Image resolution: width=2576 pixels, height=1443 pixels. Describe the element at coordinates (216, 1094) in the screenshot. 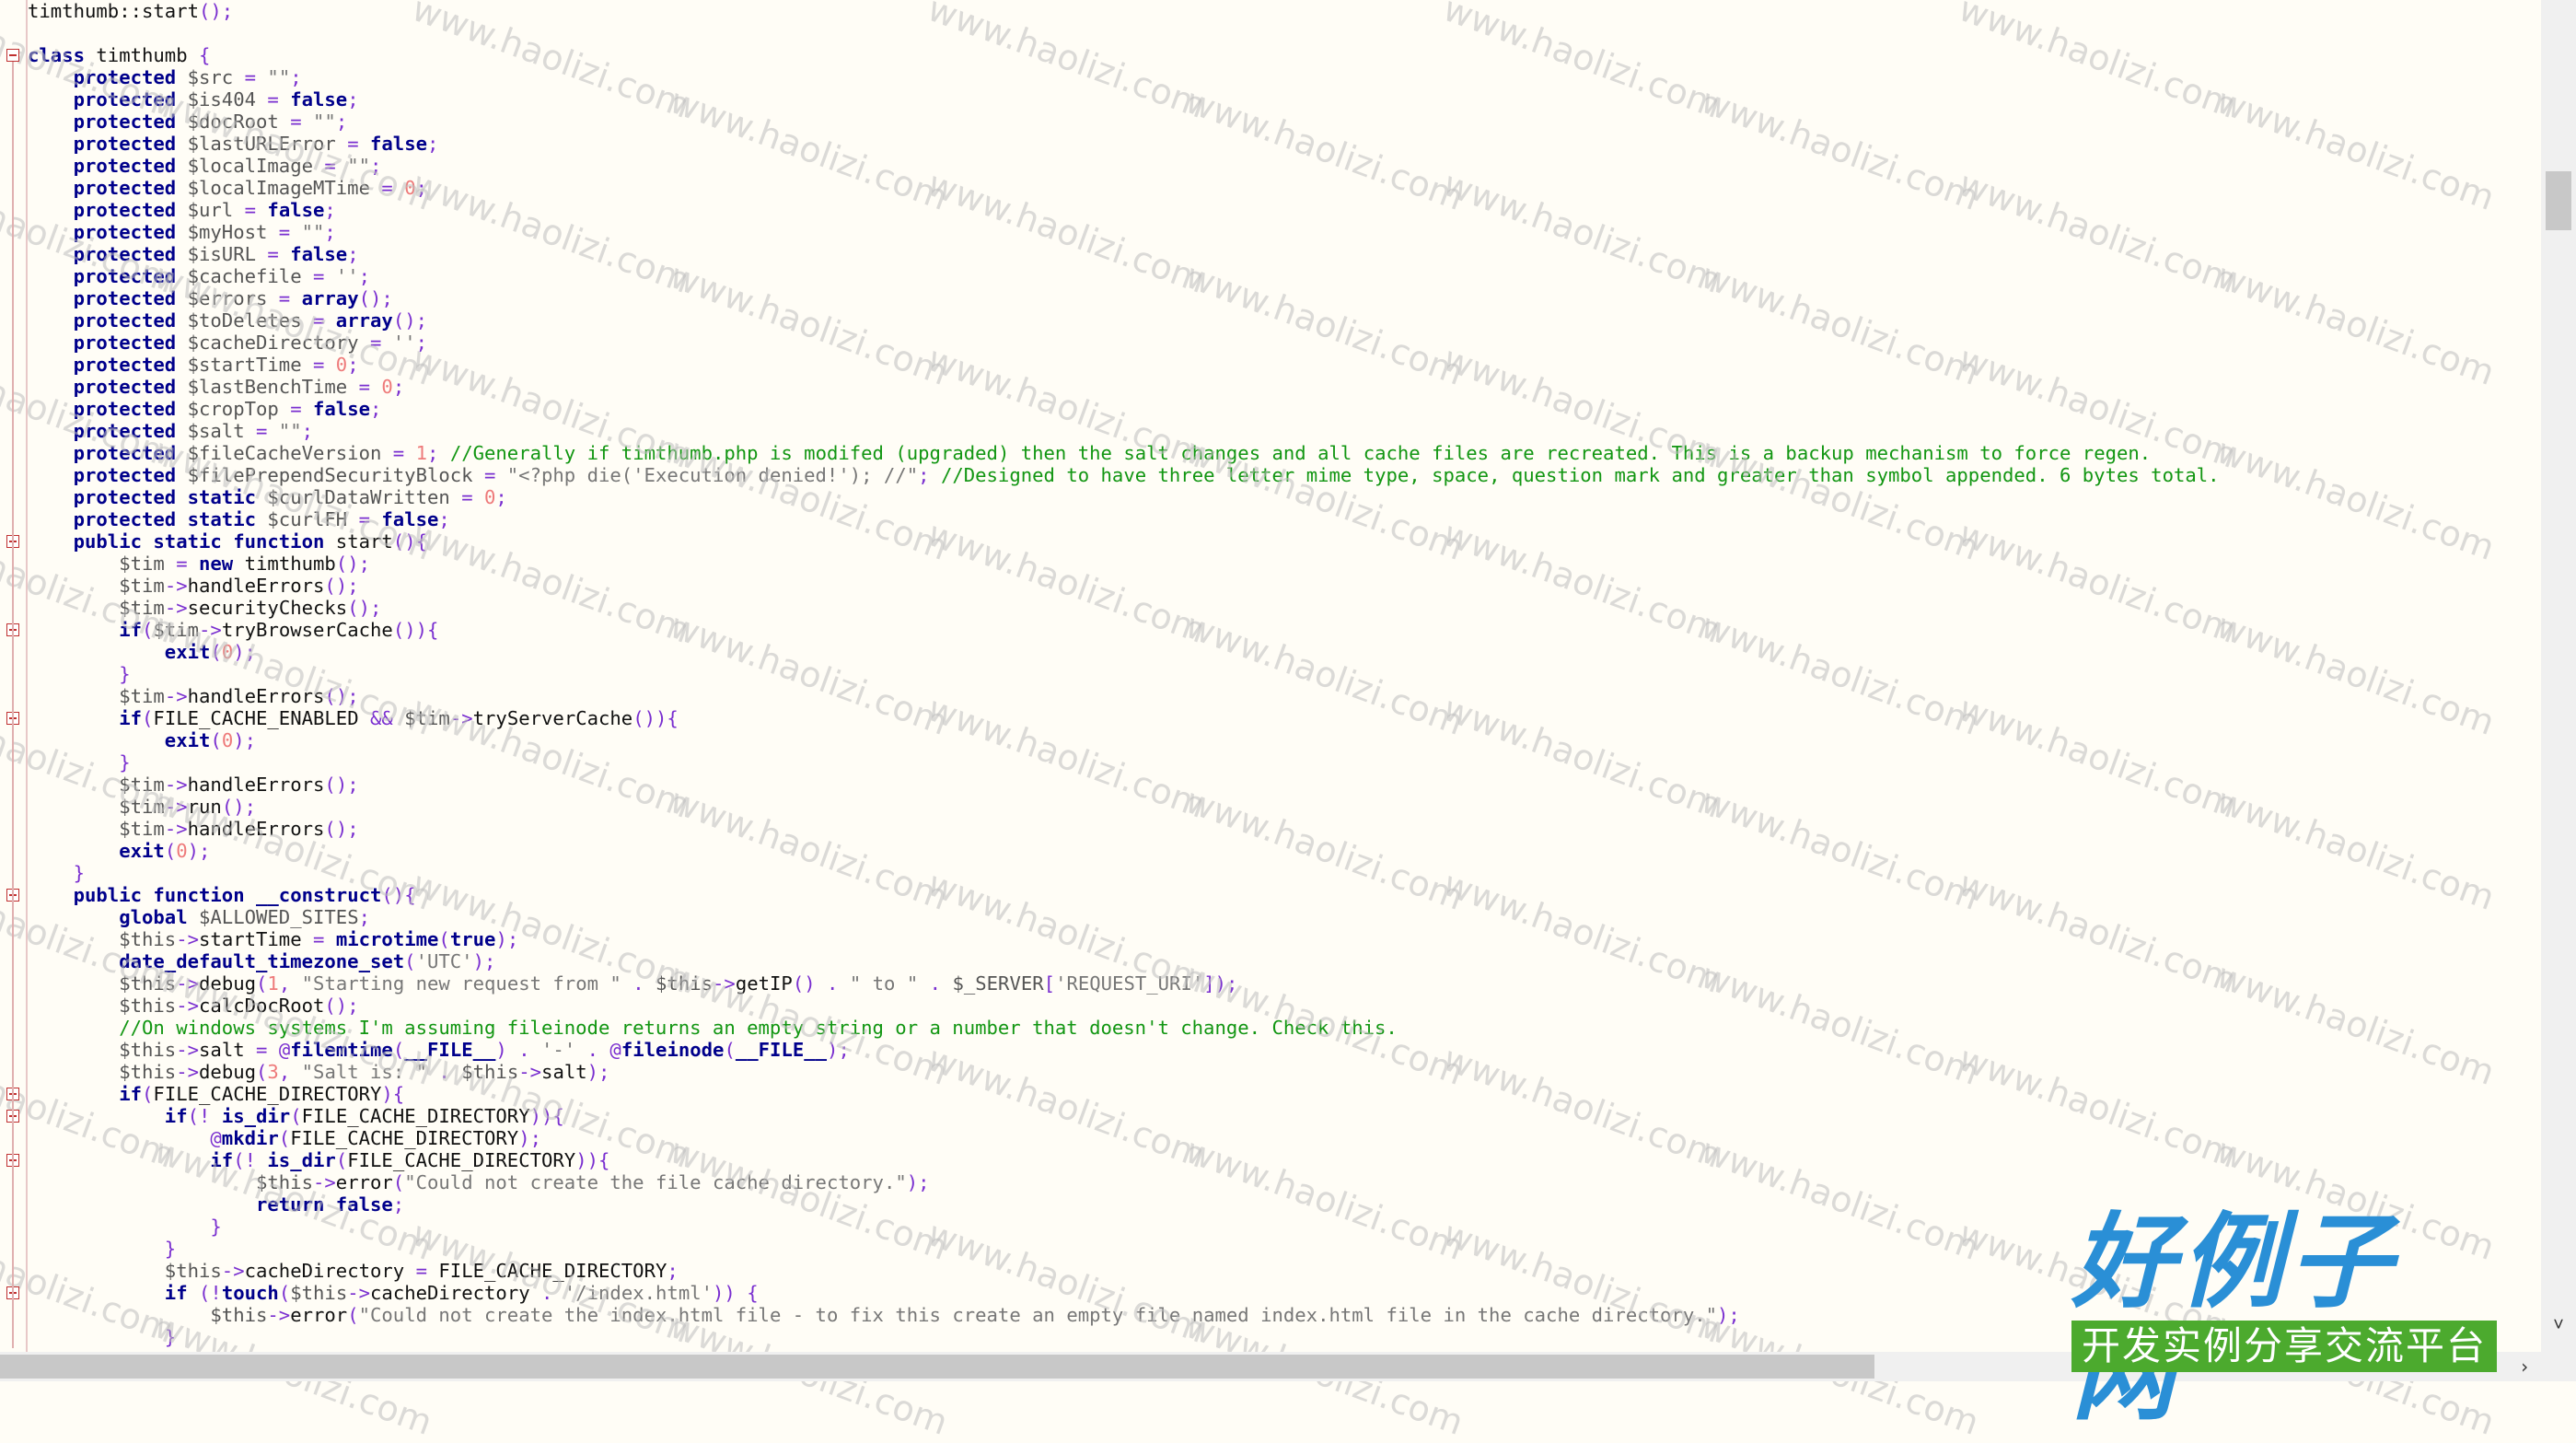

I see `code-line: if(FILE_CACHE_DIRECTORY){` at that location.